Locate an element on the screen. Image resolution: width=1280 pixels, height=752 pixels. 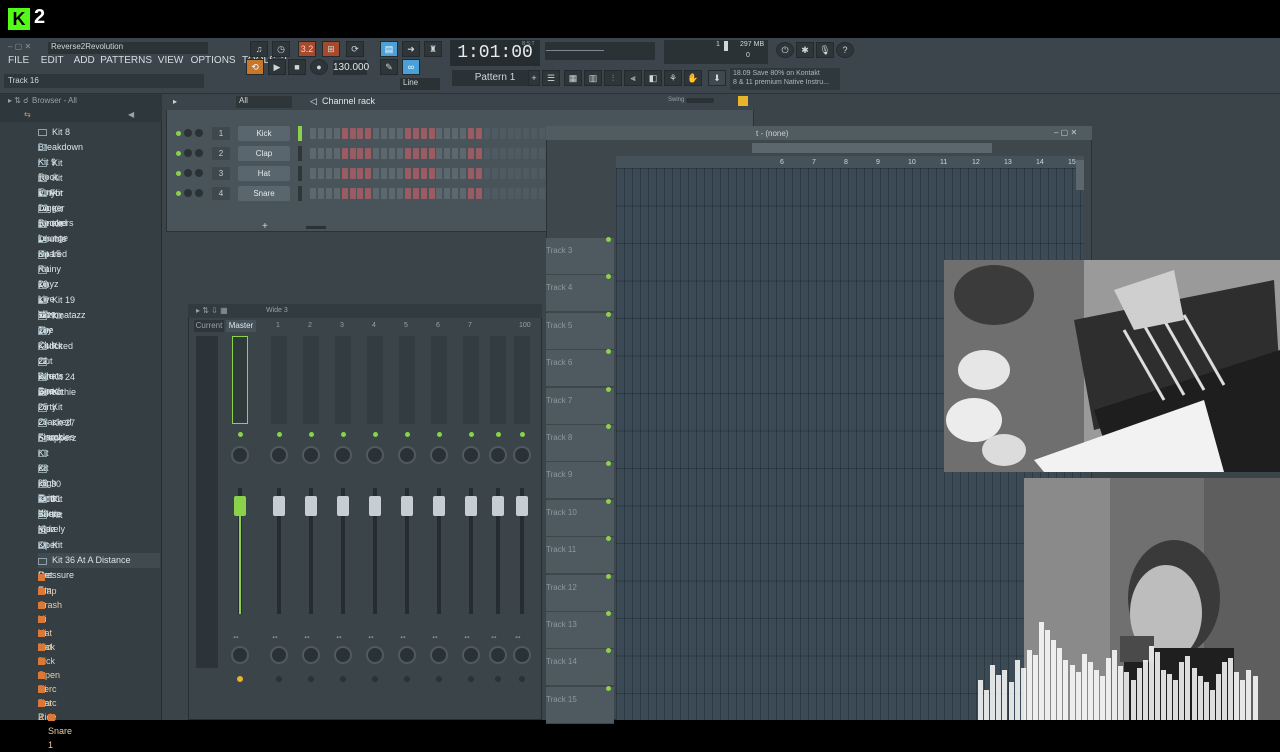
playlist-scrollbar is located at coordinates (872, 148).